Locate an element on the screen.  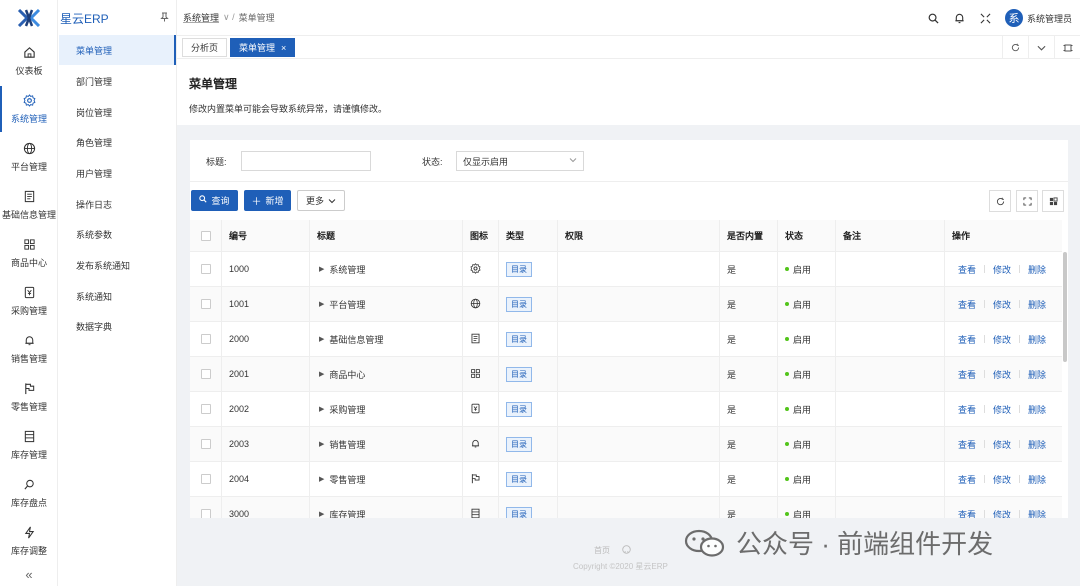
checkbox is located at coordinates (205, 235).